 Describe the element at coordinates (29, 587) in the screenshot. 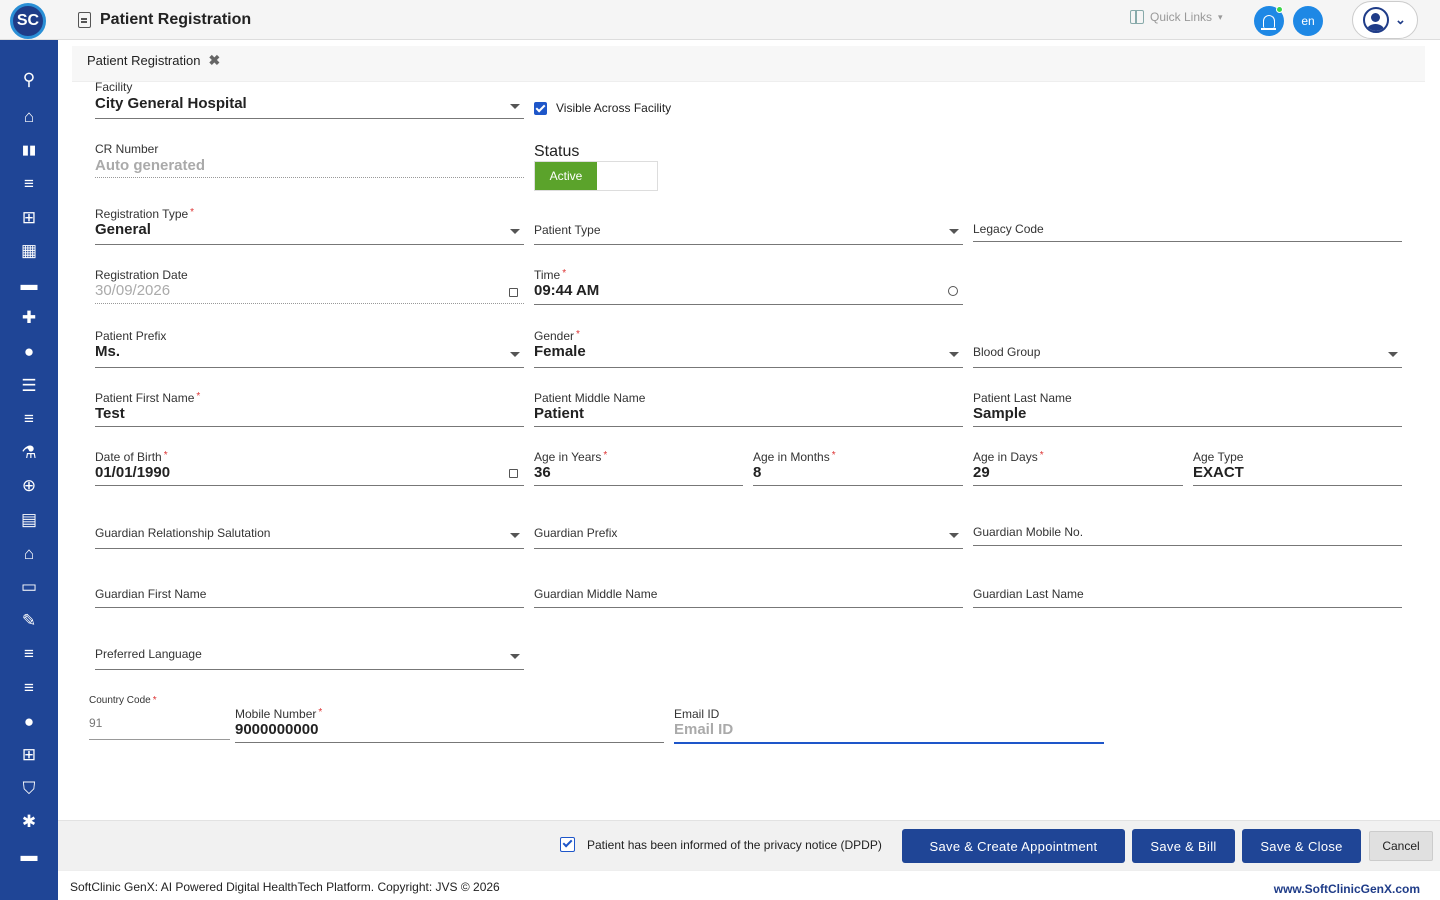

I see `sidebar-item-devices: ▭` at that location.